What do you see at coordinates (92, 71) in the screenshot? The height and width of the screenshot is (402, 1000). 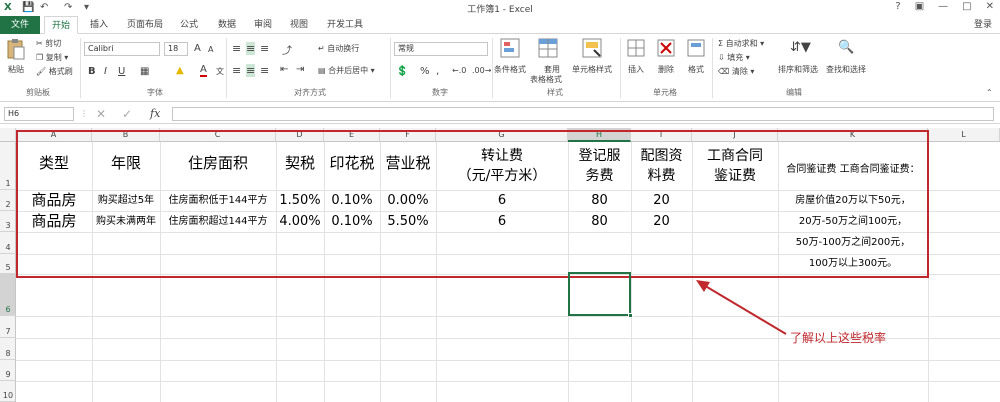 I see `bold-button: B` at bounding box center [92, 71].